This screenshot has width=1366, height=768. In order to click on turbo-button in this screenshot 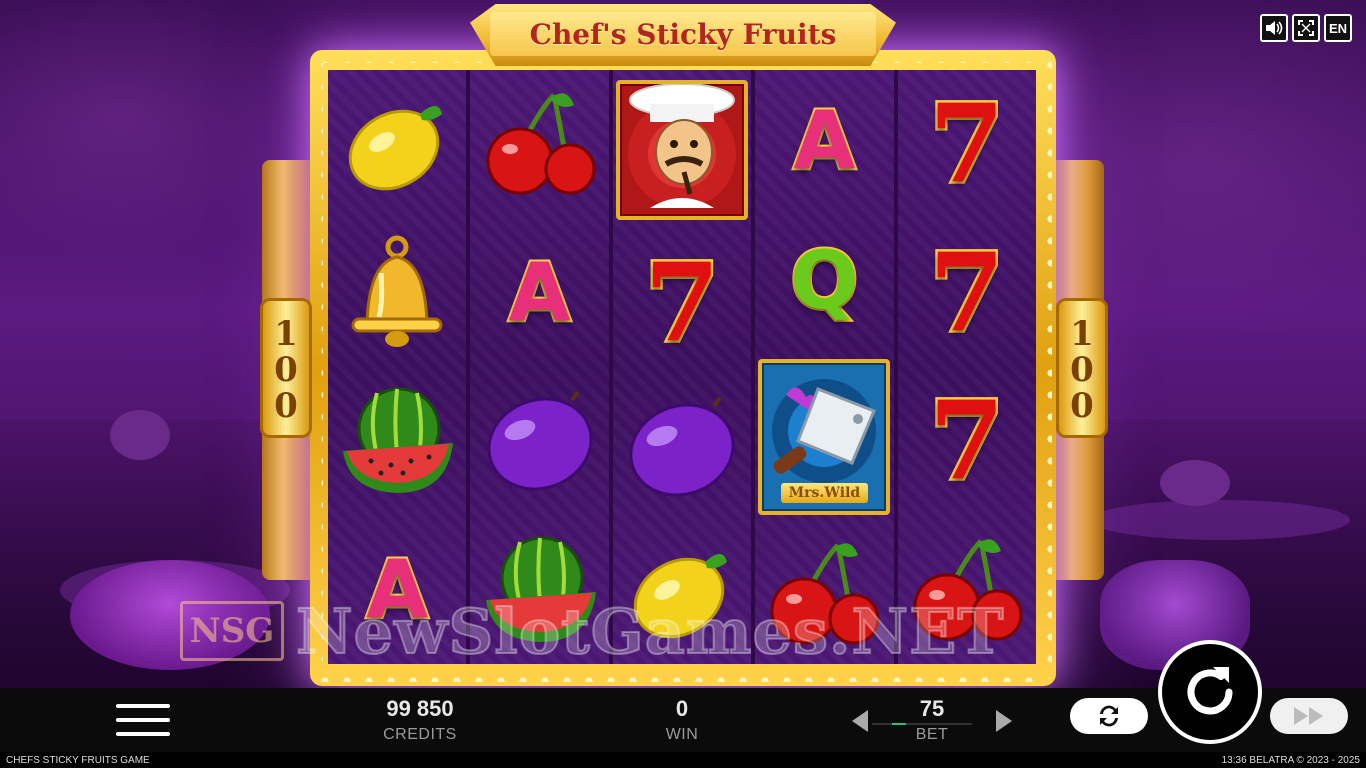, I will do `click(1309, 716)`.